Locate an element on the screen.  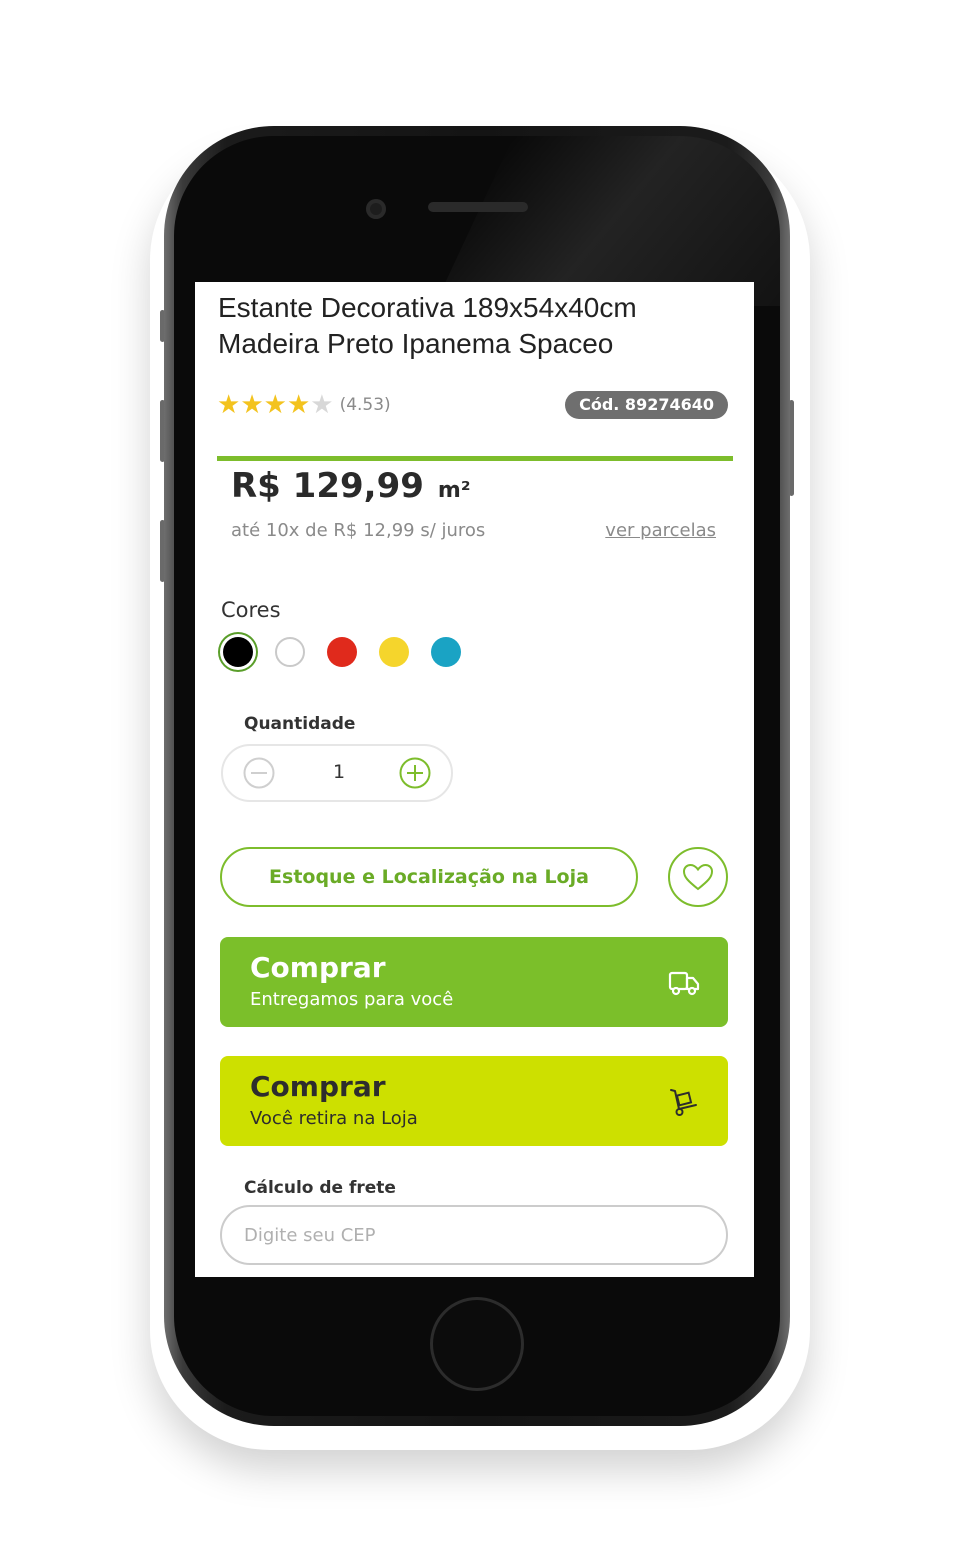
buy-delivery-title: Comprar is located at coordinates (318, 967).